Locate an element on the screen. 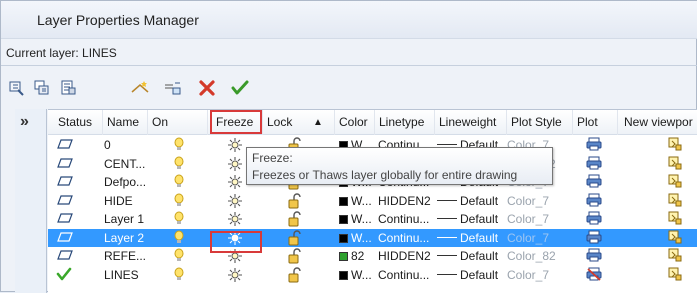 The image size is (697, 293). layer-states-manager-icon is located at coordinates (68, 88).